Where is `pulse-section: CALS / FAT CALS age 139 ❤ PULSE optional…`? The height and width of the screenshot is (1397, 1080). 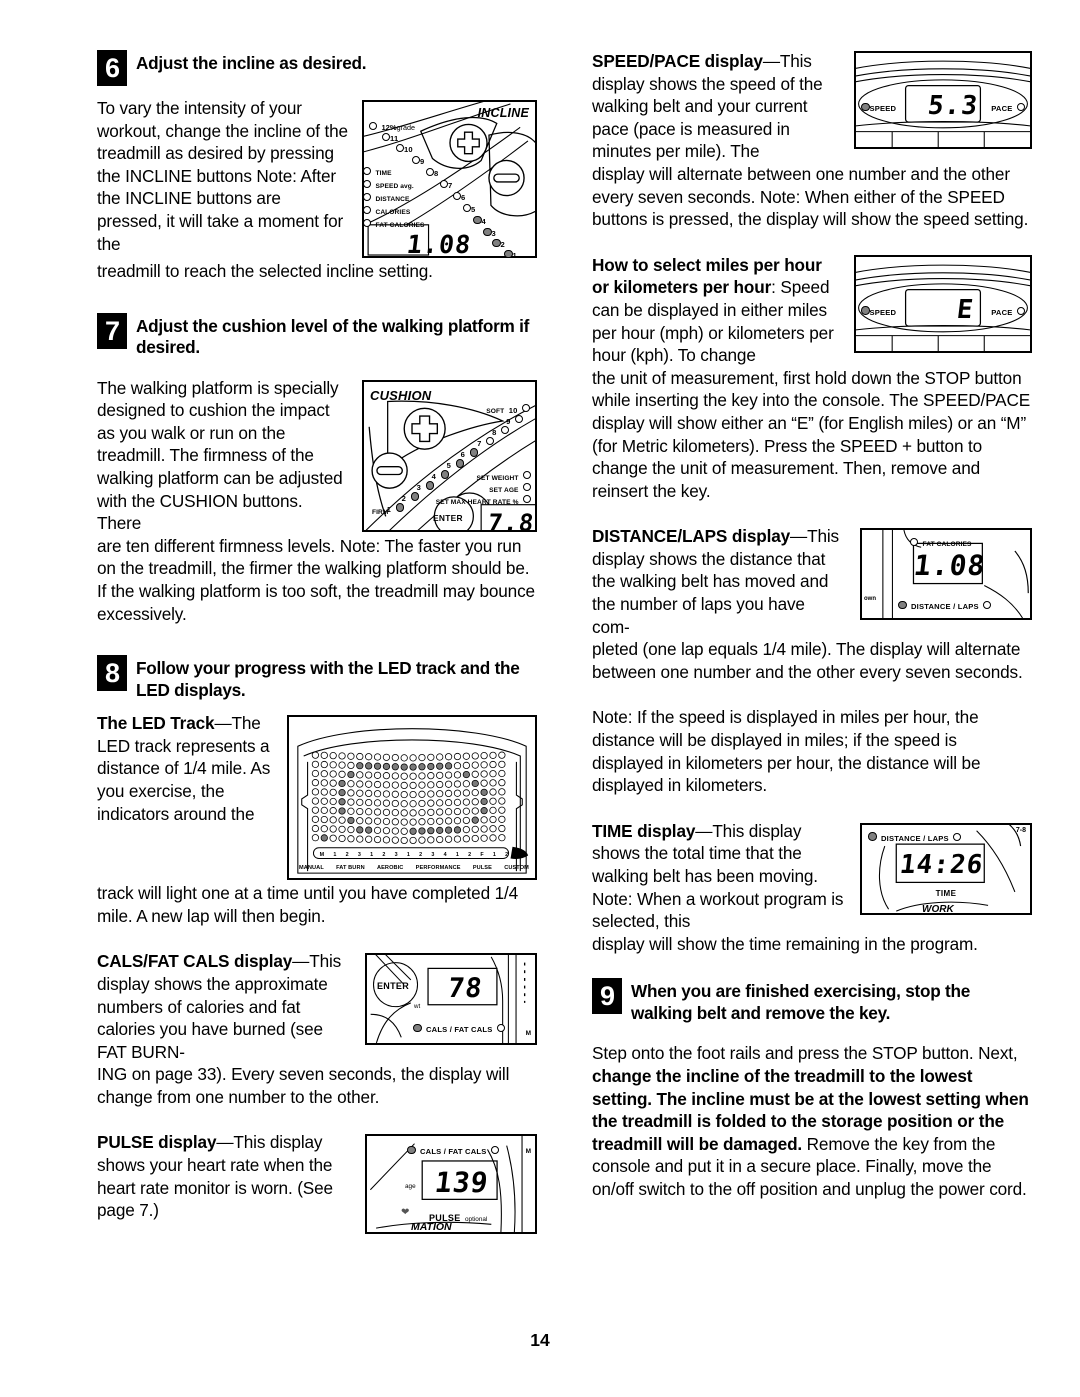 pulse-section: CALS / FAT CALS age 139 ❤ PULSE optional… is located at coordinates (317, 1184).